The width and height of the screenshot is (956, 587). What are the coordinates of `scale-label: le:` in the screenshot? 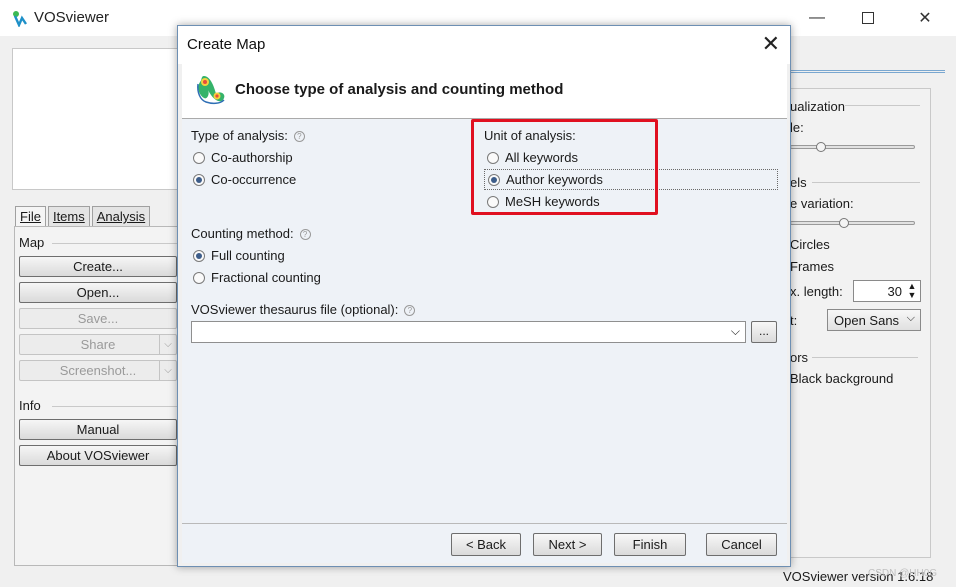 It's located at (797, 127).